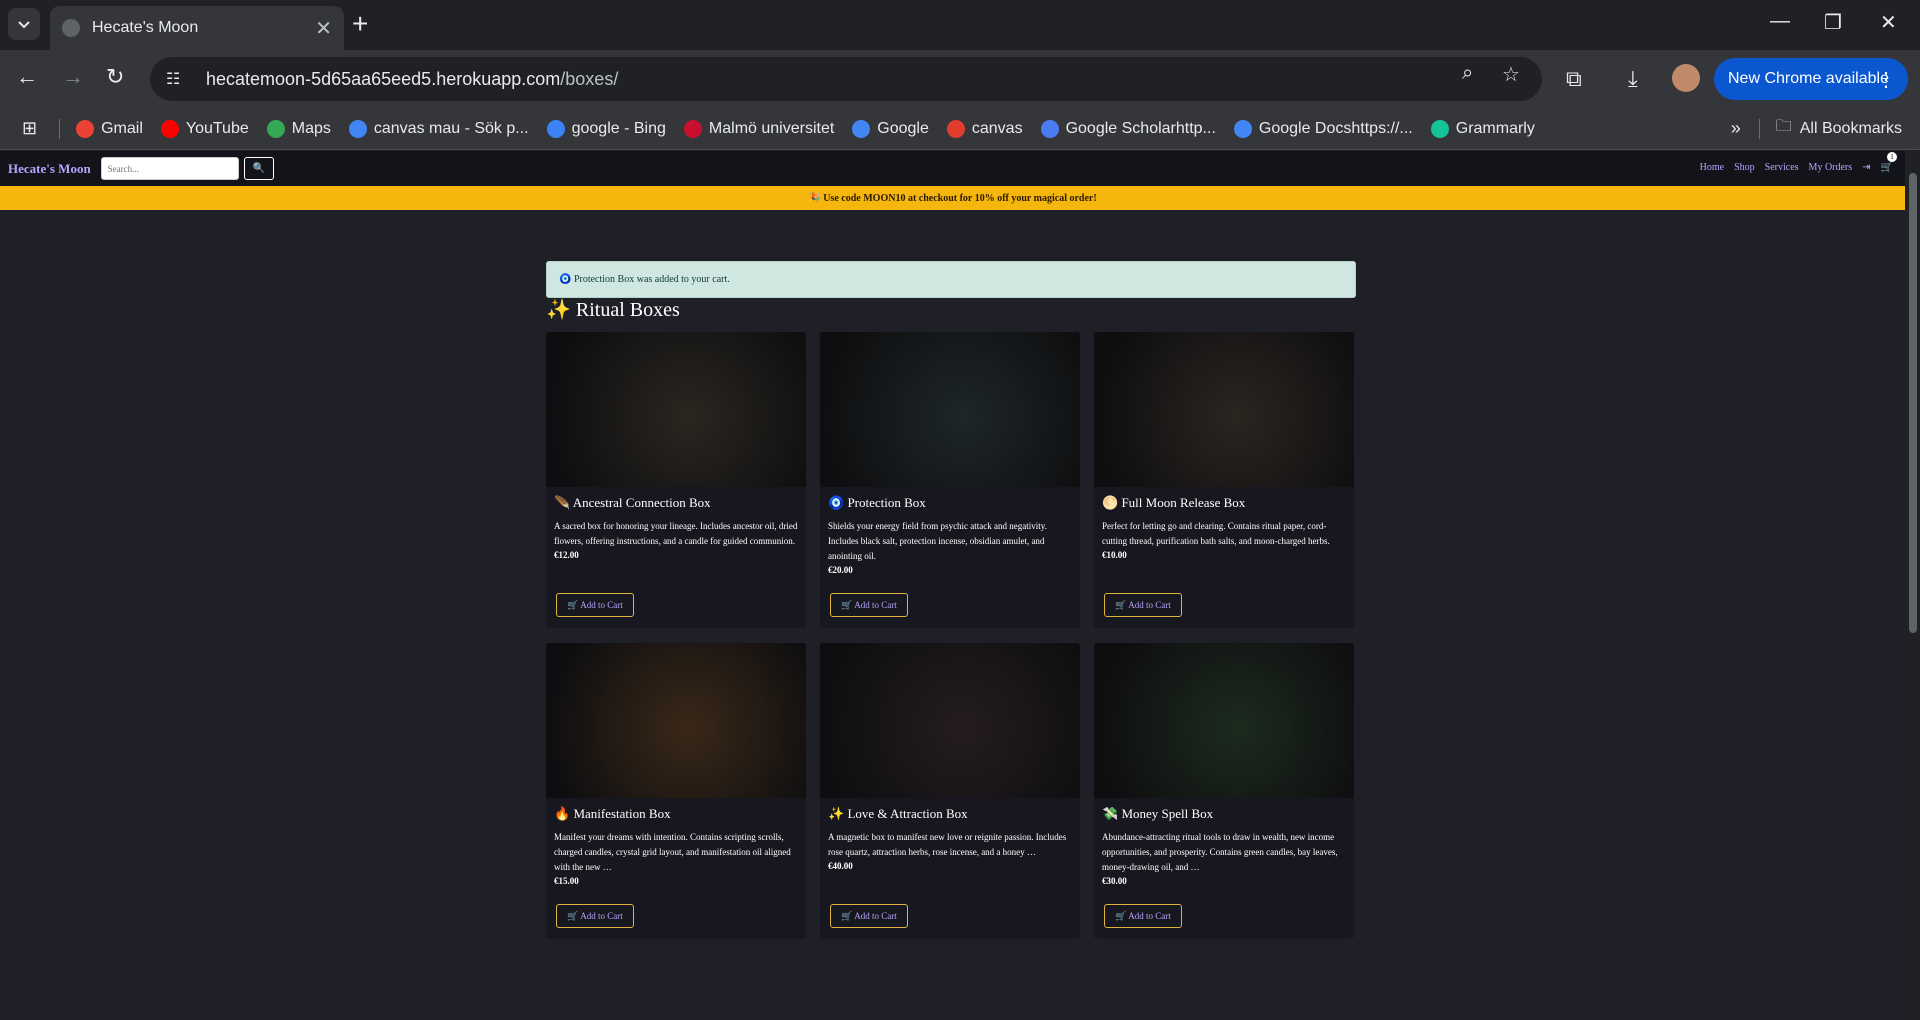 The image size is (1920, 1020). I want to click on nav-my-orders: My Orders, so click(1831, 167).